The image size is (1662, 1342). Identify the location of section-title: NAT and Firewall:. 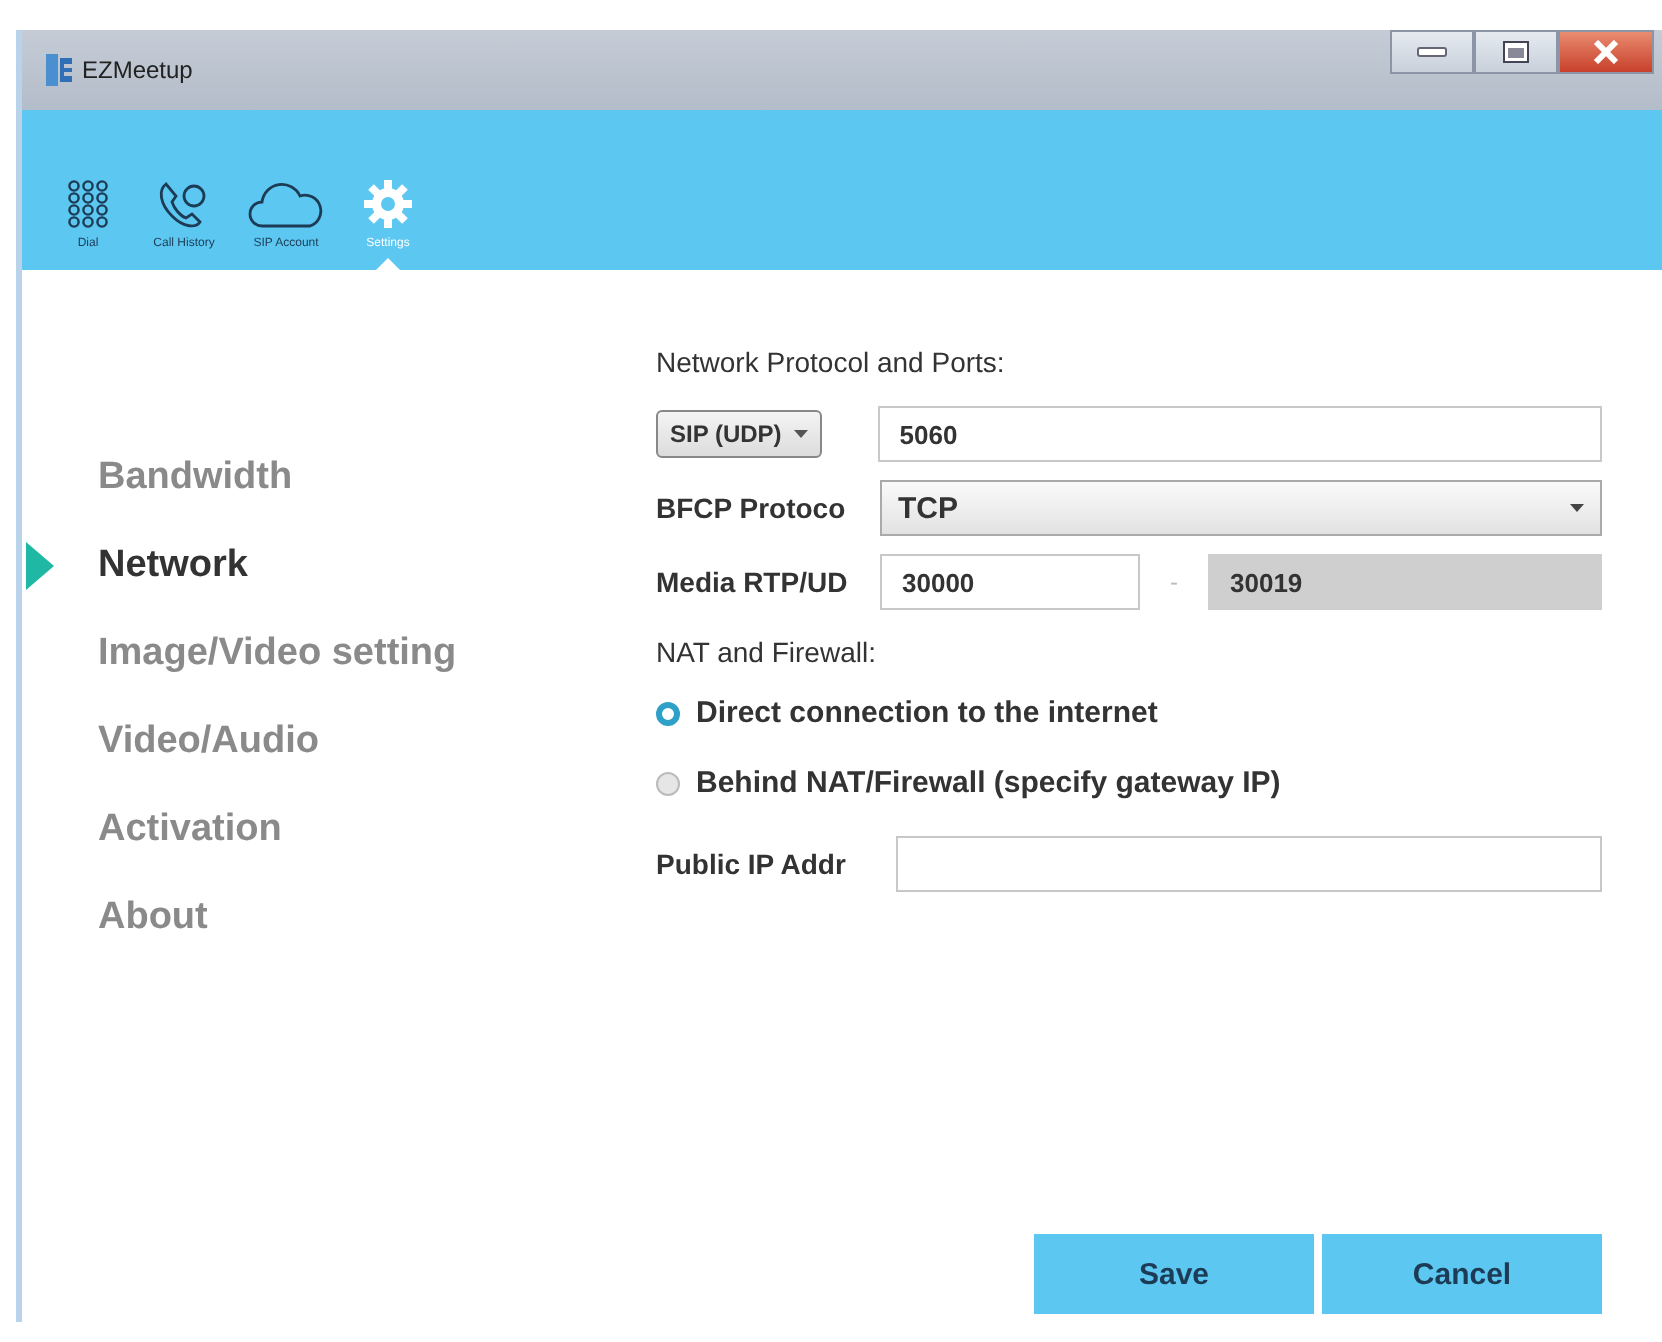
(767, 652).